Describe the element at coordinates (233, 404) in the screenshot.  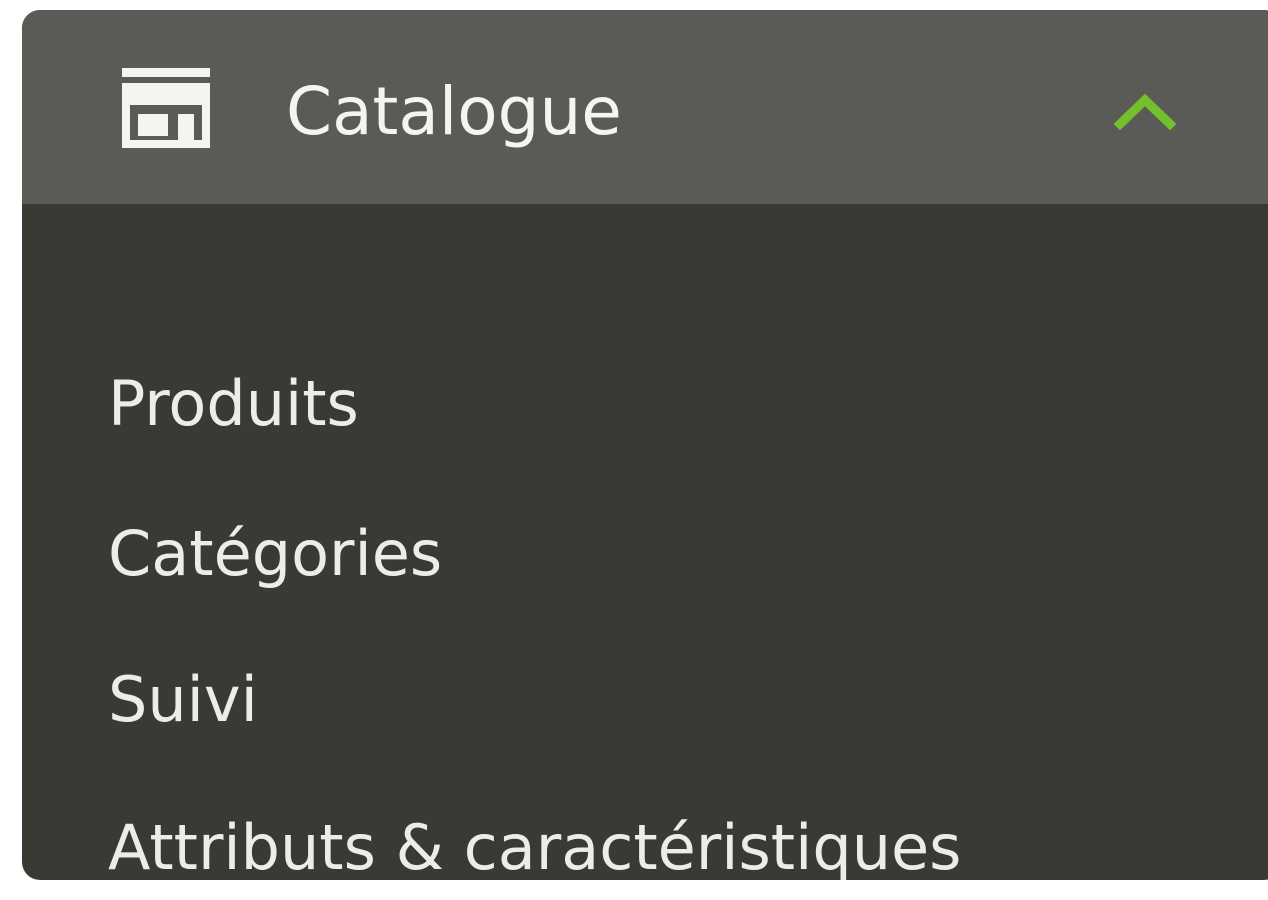
I see `submenu-item-produits: Produits` at that location.